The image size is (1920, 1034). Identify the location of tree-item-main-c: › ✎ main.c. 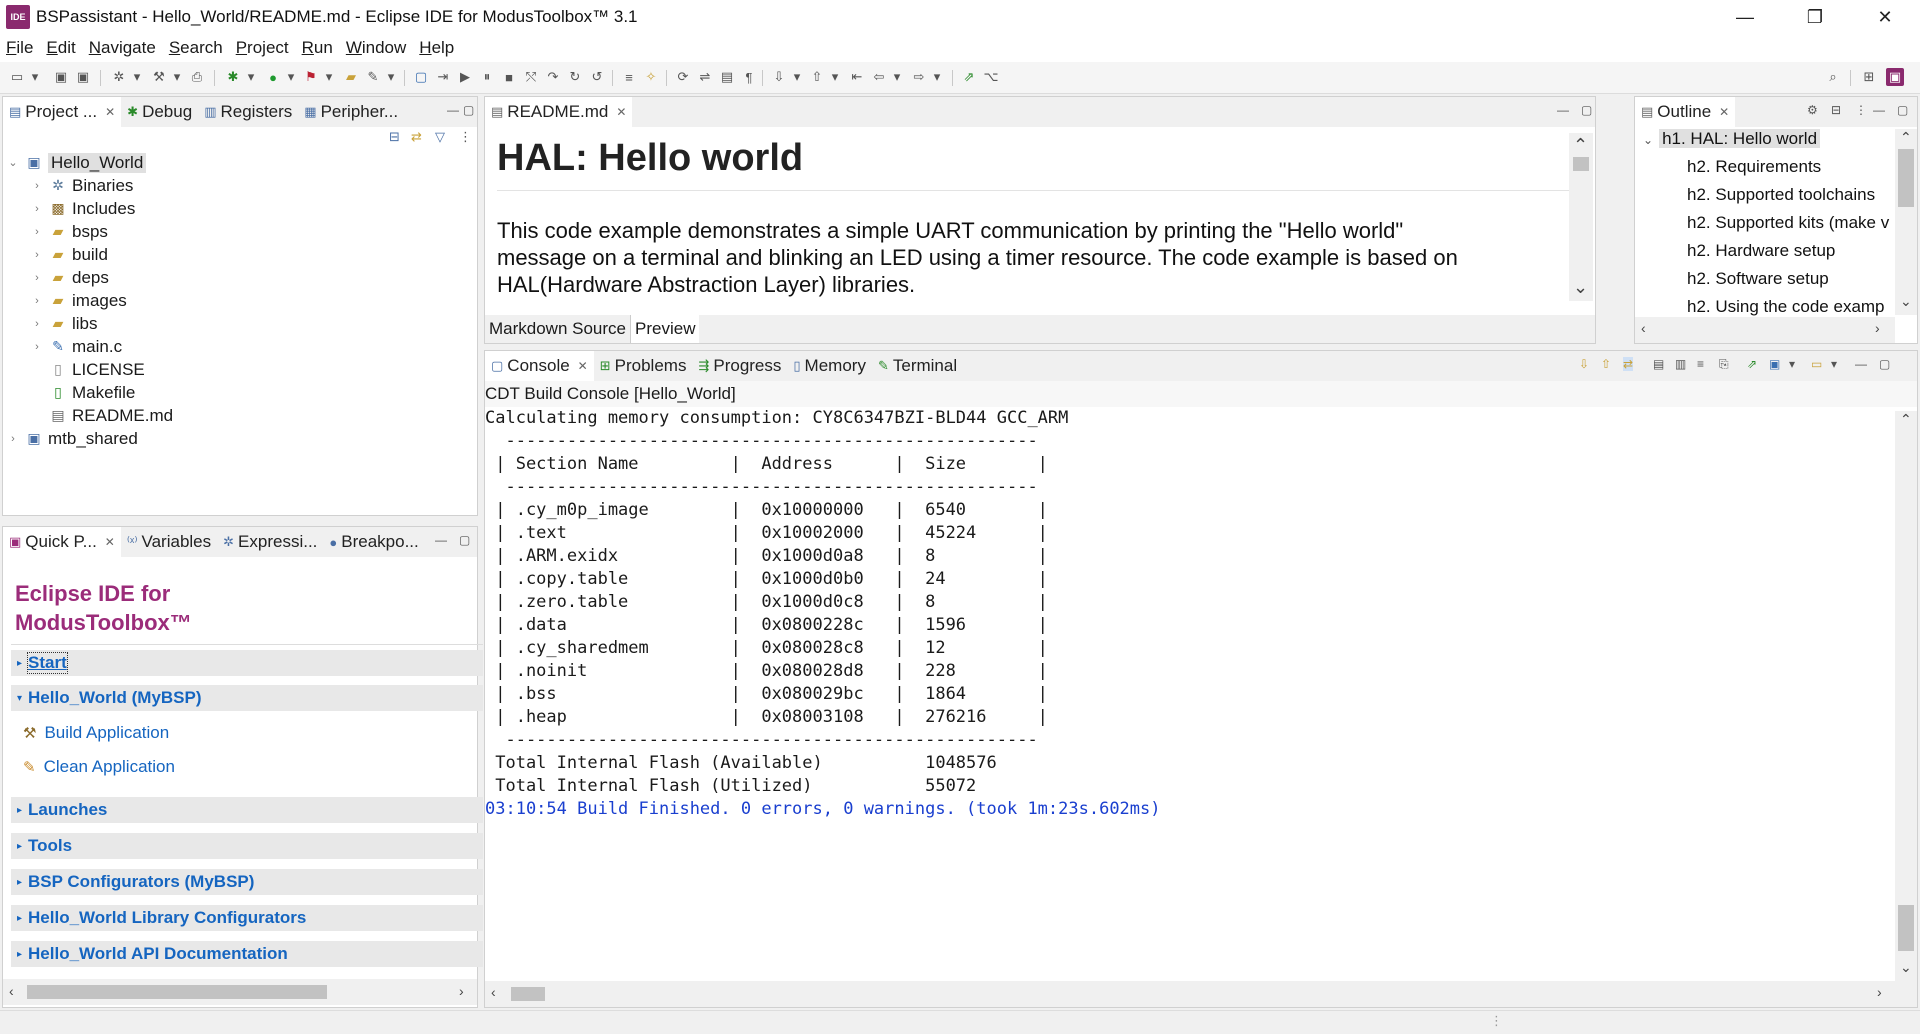
(76, 346).